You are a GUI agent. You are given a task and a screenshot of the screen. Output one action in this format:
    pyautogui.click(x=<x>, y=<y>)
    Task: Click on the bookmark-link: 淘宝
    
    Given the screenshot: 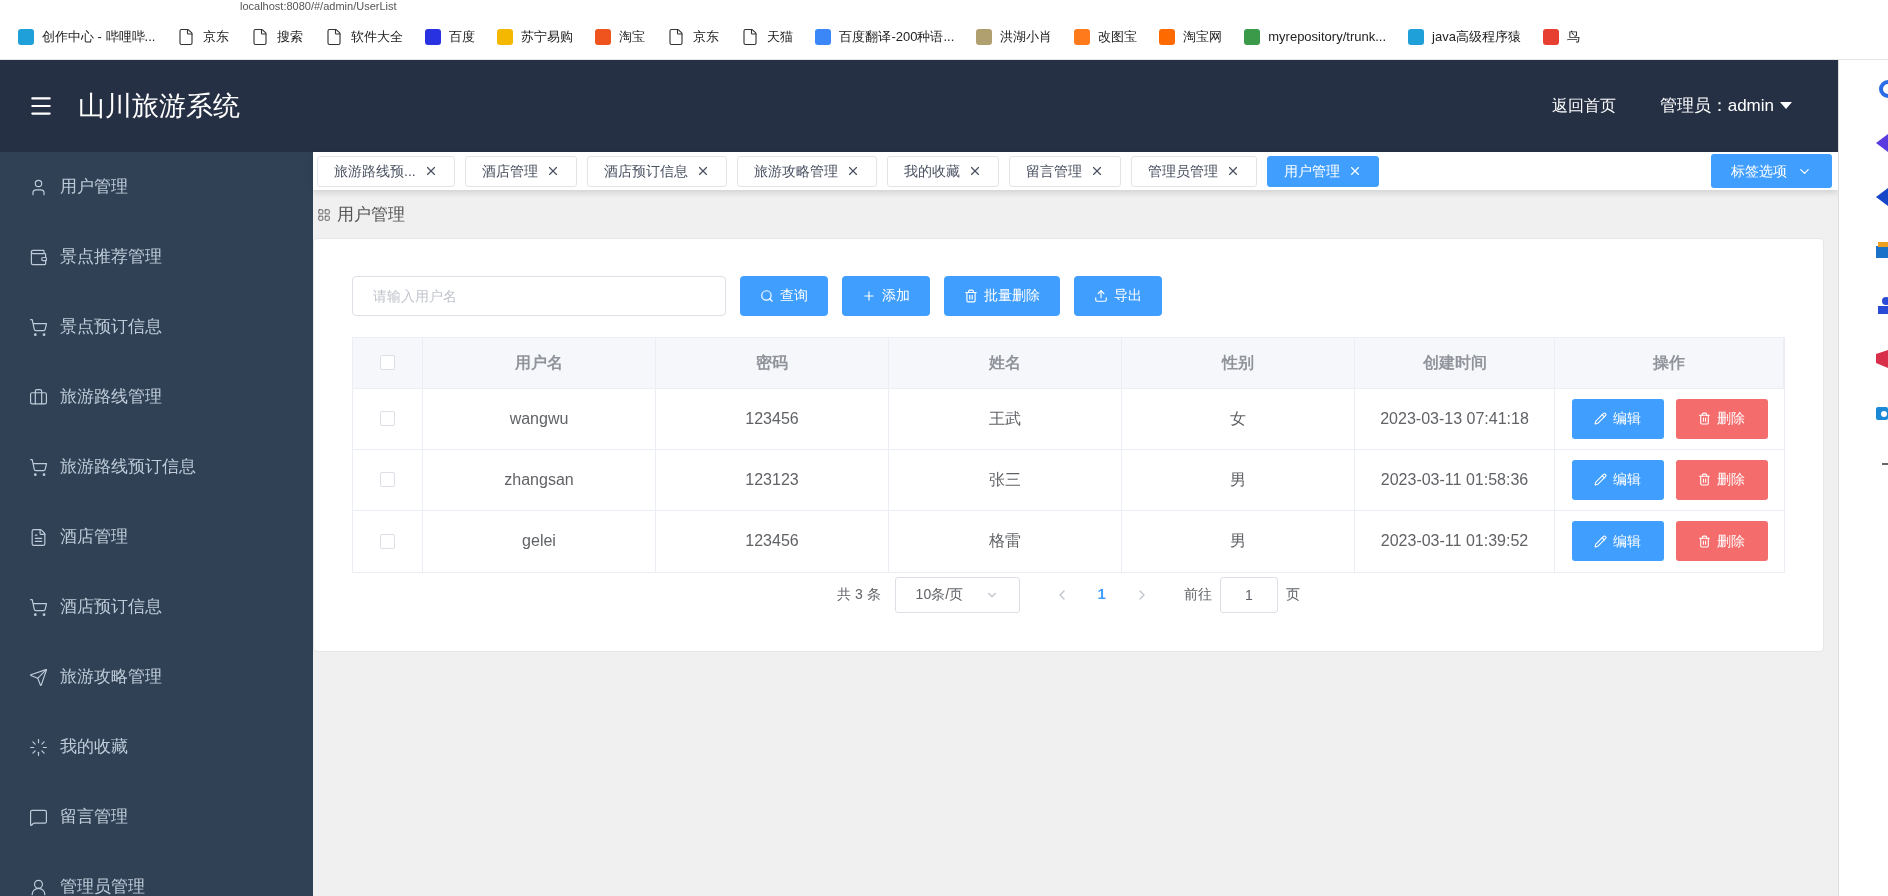 What is the action you would take?
    pyautogui.click(x=632, y=36)
    